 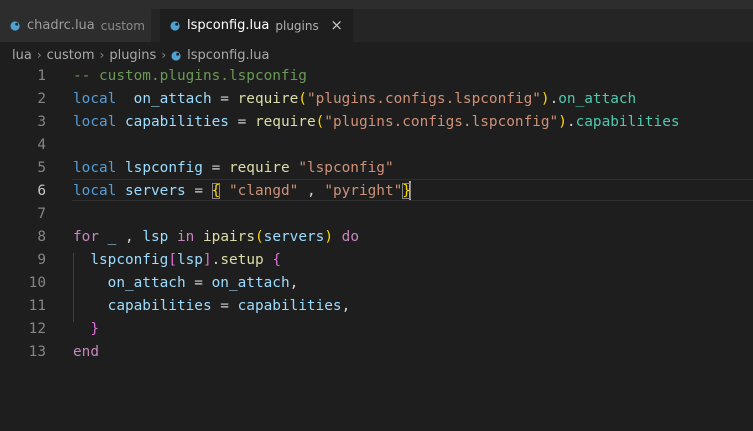 I want to click on code-token: for, so click(x=86, y=236).